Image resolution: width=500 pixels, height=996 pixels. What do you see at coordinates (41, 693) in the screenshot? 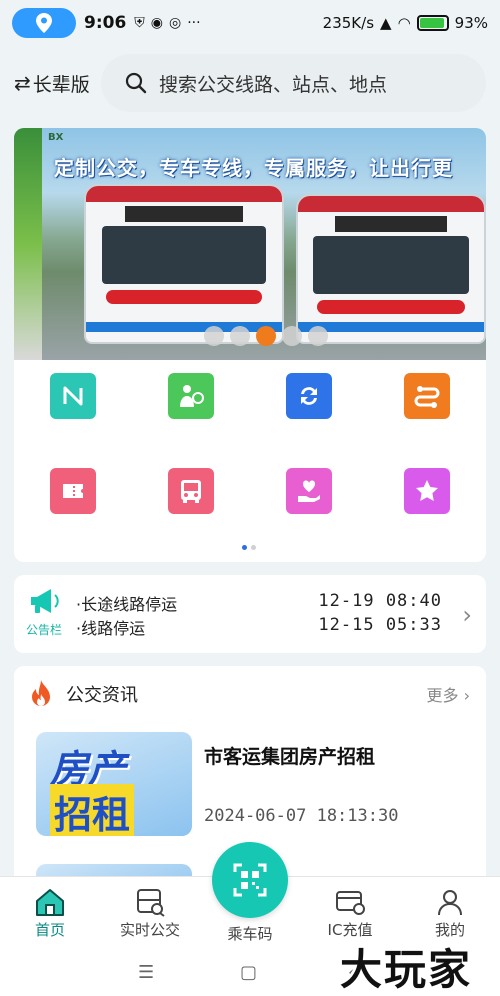
I see `flame-icon` at bounding box center [41, 693].